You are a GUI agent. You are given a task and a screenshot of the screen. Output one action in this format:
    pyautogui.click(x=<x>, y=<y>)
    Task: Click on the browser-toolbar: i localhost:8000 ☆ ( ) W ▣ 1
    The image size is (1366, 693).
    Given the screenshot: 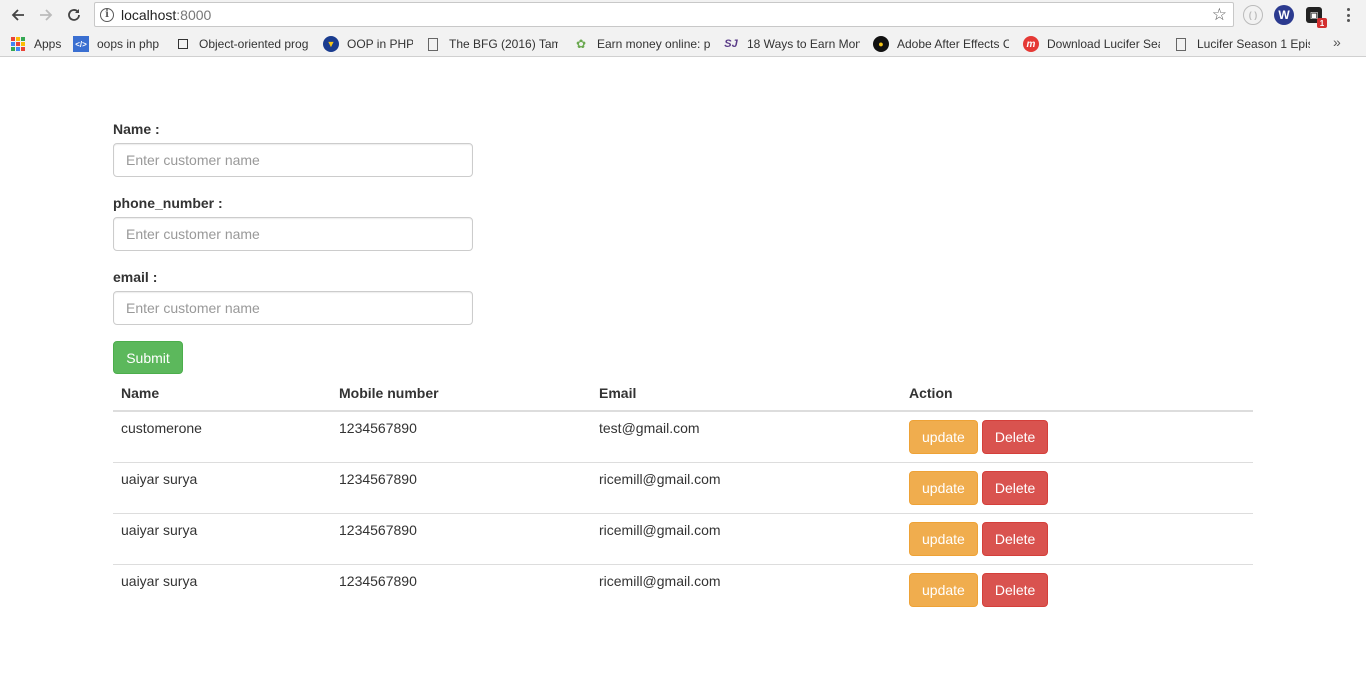 What is the action you would take?
    pyautogui.click(x=683, y=15)
    